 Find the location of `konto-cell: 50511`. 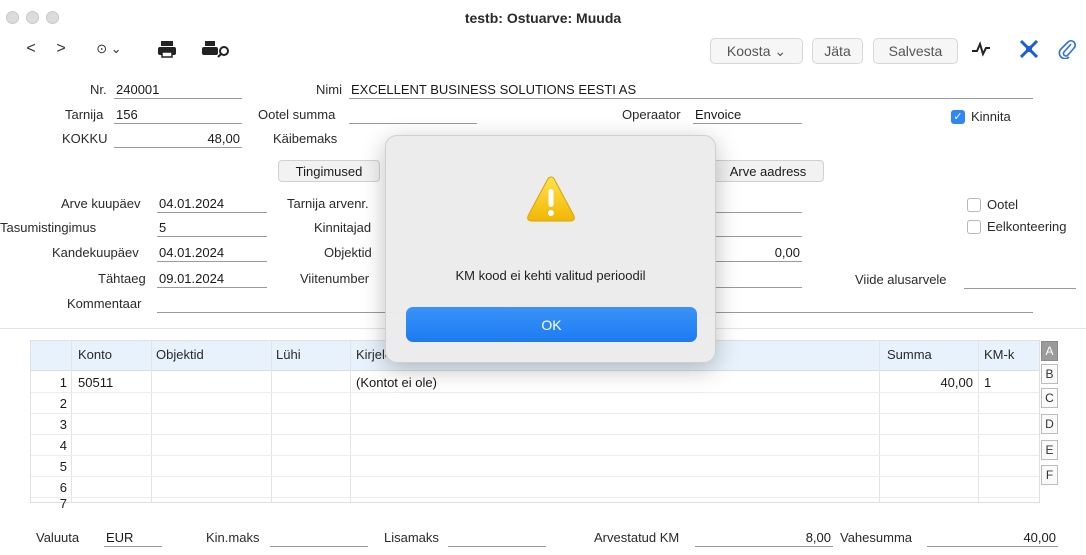

konto-cell: 50511 is located at coordinates (95, 382).